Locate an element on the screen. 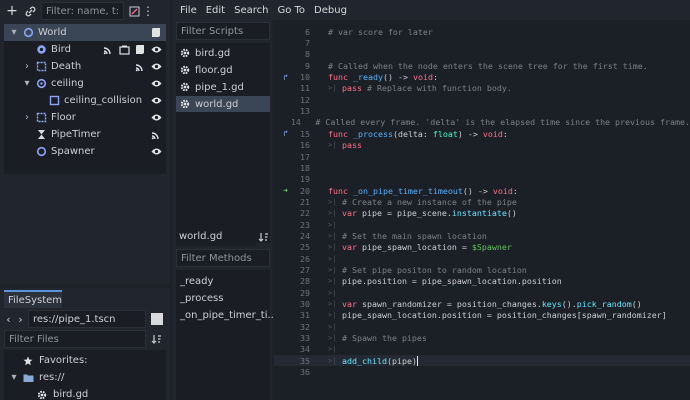  code-line: 36 is located at coordinates (482, 372).